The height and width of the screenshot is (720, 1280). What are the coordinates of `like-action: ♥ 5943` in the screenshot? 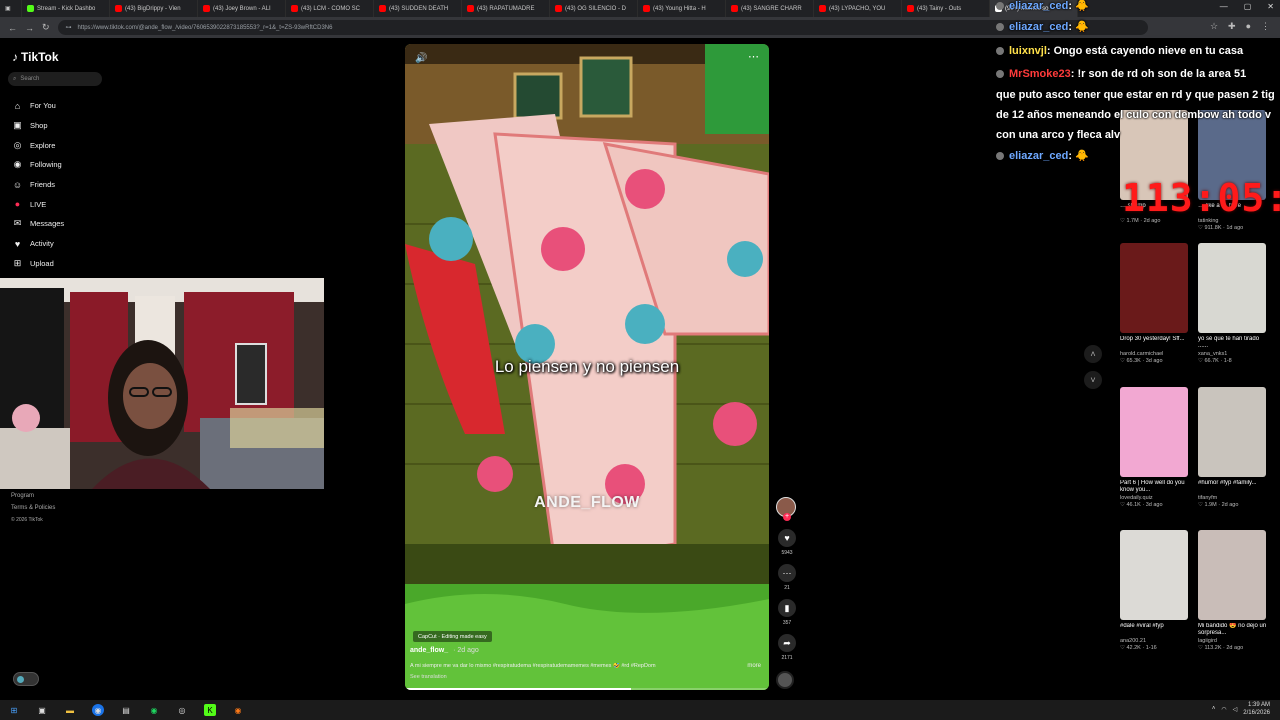 It's located at (787, 546).